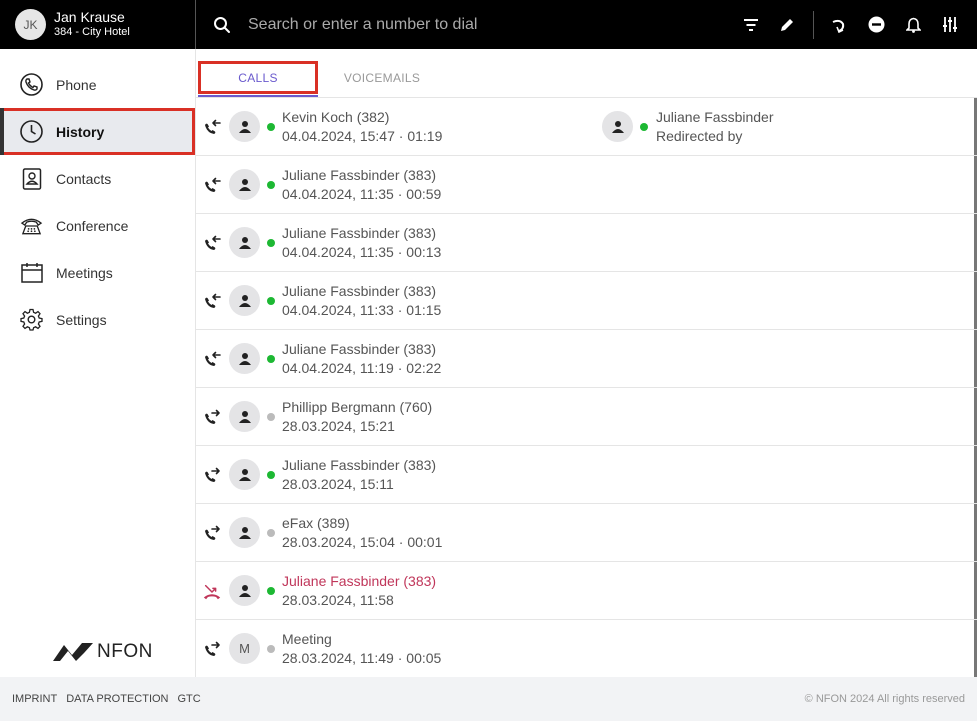 The width and height of the screenshot is (977, 721). I want to click on sidebar-item-conference: Conference, so click(97, 225).